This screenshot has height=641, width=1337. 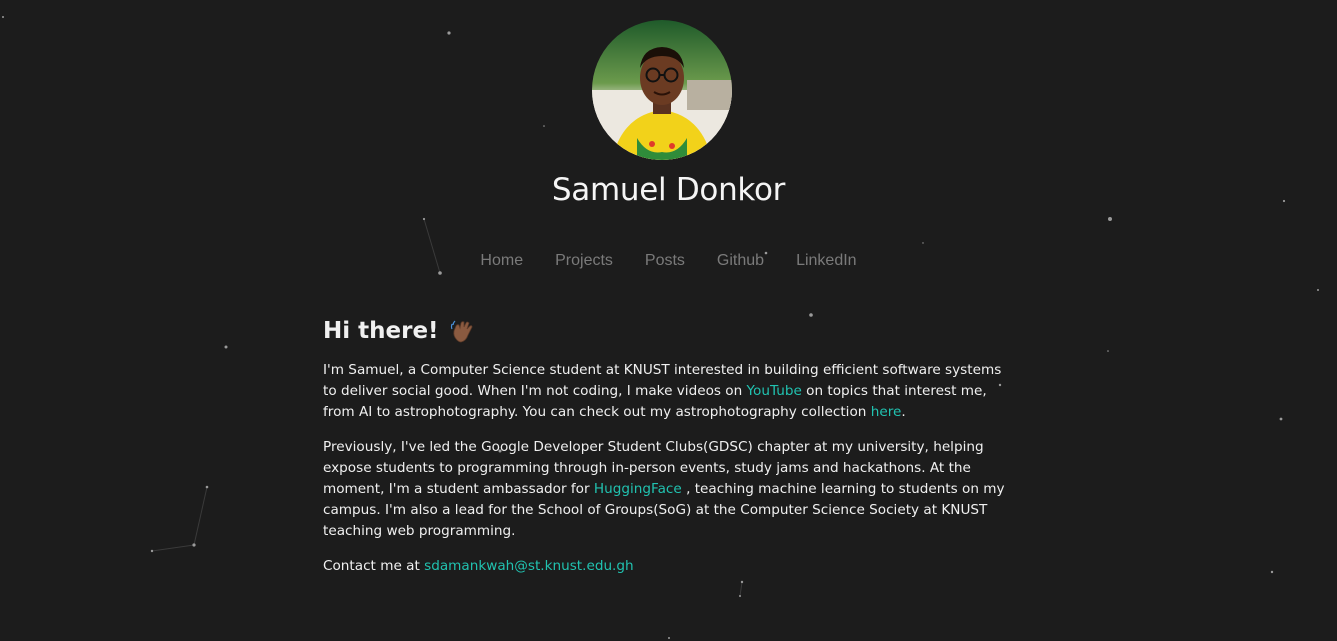 What do you see at coordinates (461, 331) in the screenshot?
I see `waving-hand-icon` at bounding box center [461, 331].